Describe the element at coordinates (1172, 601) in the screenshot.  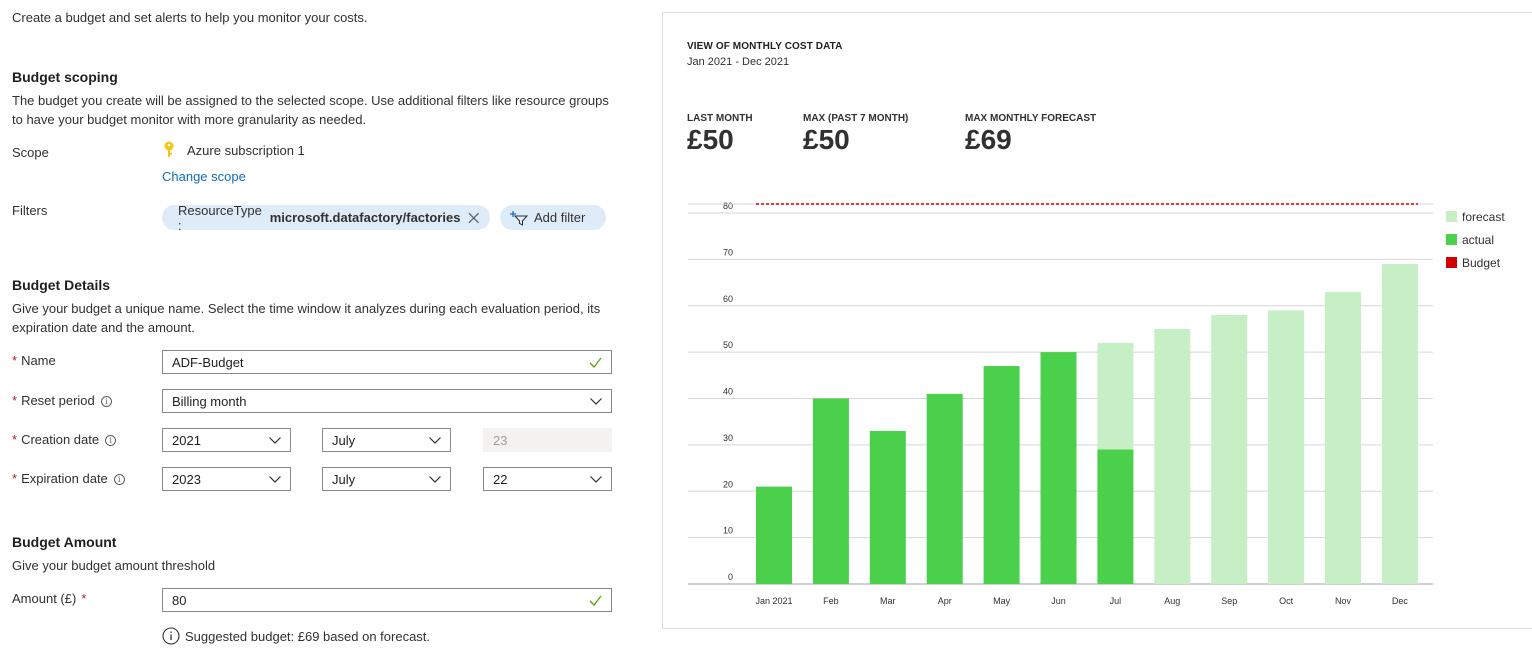
I see `x-tick-label: Aug` at that location.